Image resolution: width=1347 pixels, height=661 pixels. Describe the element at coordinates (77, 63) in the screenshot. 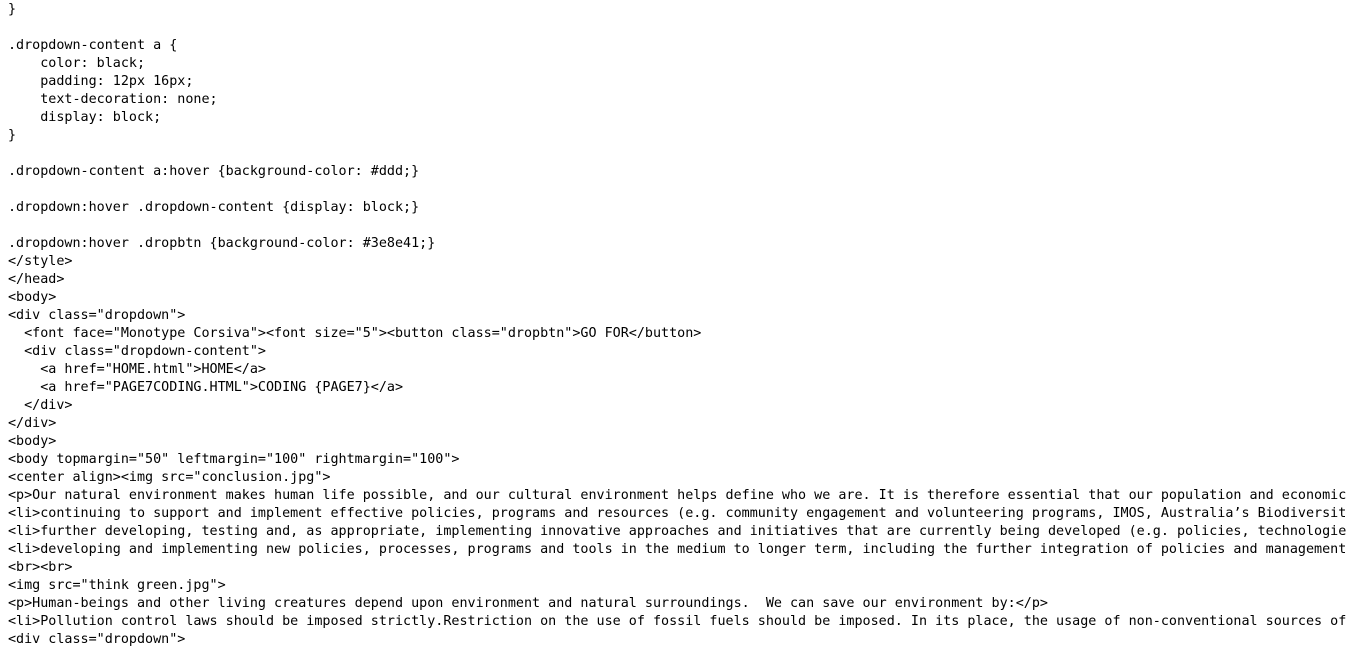

I see `code-line: color: black;` at that location.